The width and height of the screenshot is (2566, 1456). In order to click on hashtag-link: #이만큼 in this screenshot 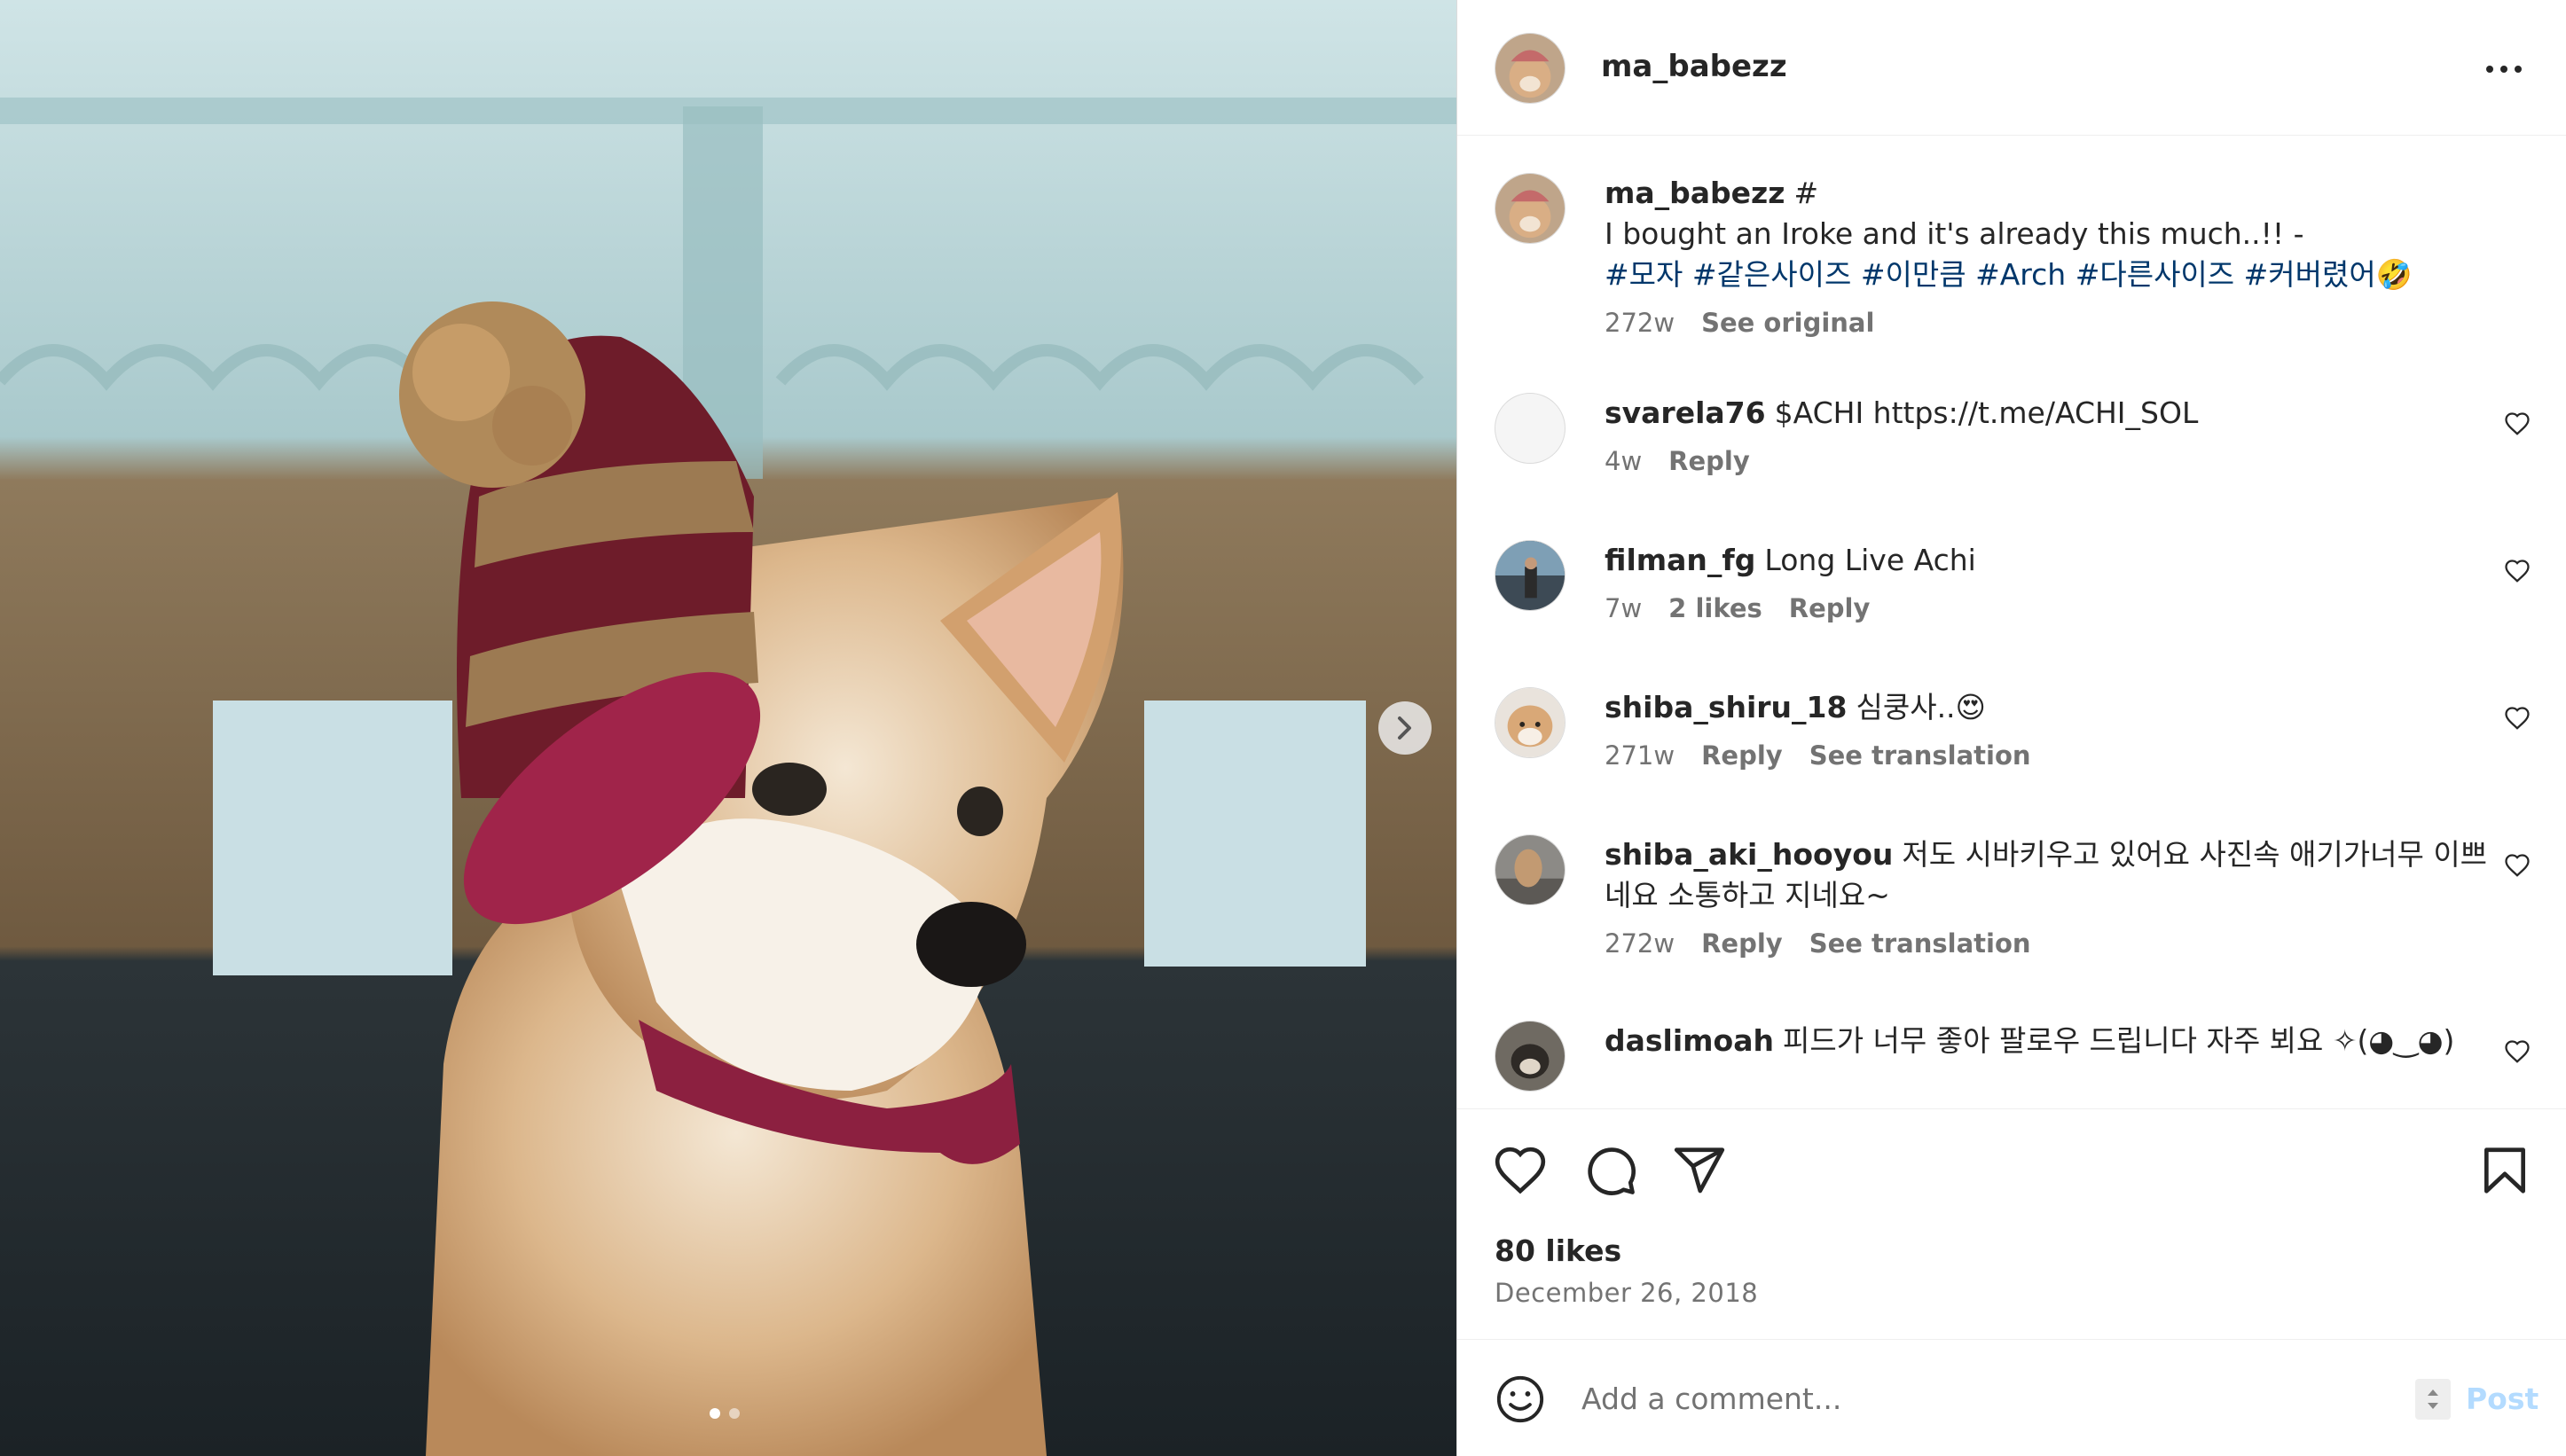, I will do `click(1913, 274)`.